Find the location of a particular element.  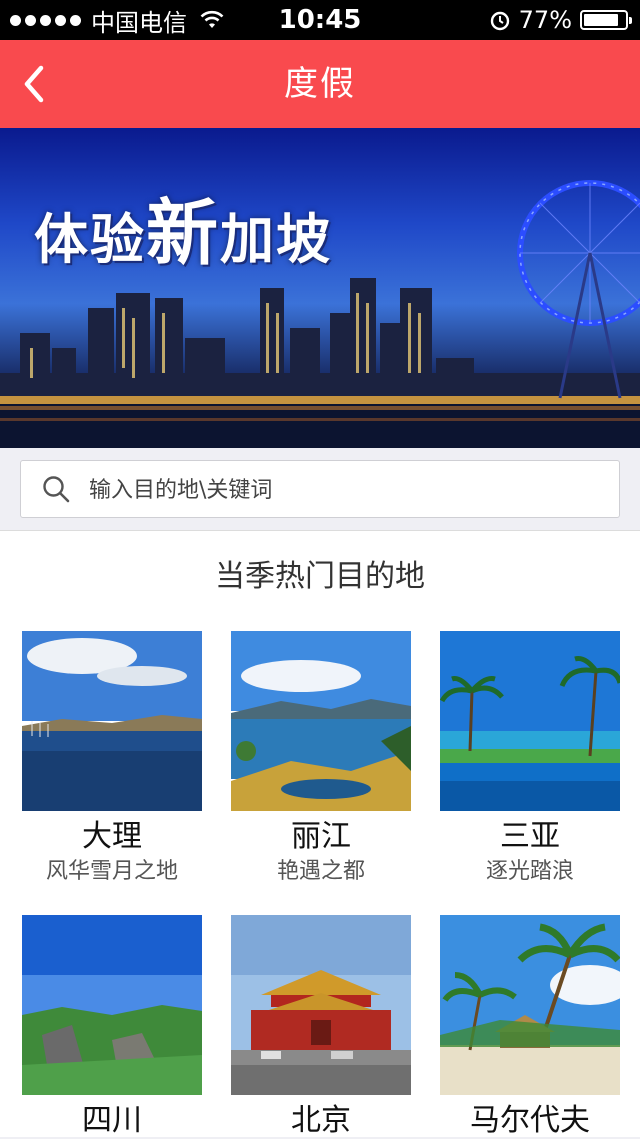

status-bar: 中国电信 10:45 77% is located at coordinates (320, 20).